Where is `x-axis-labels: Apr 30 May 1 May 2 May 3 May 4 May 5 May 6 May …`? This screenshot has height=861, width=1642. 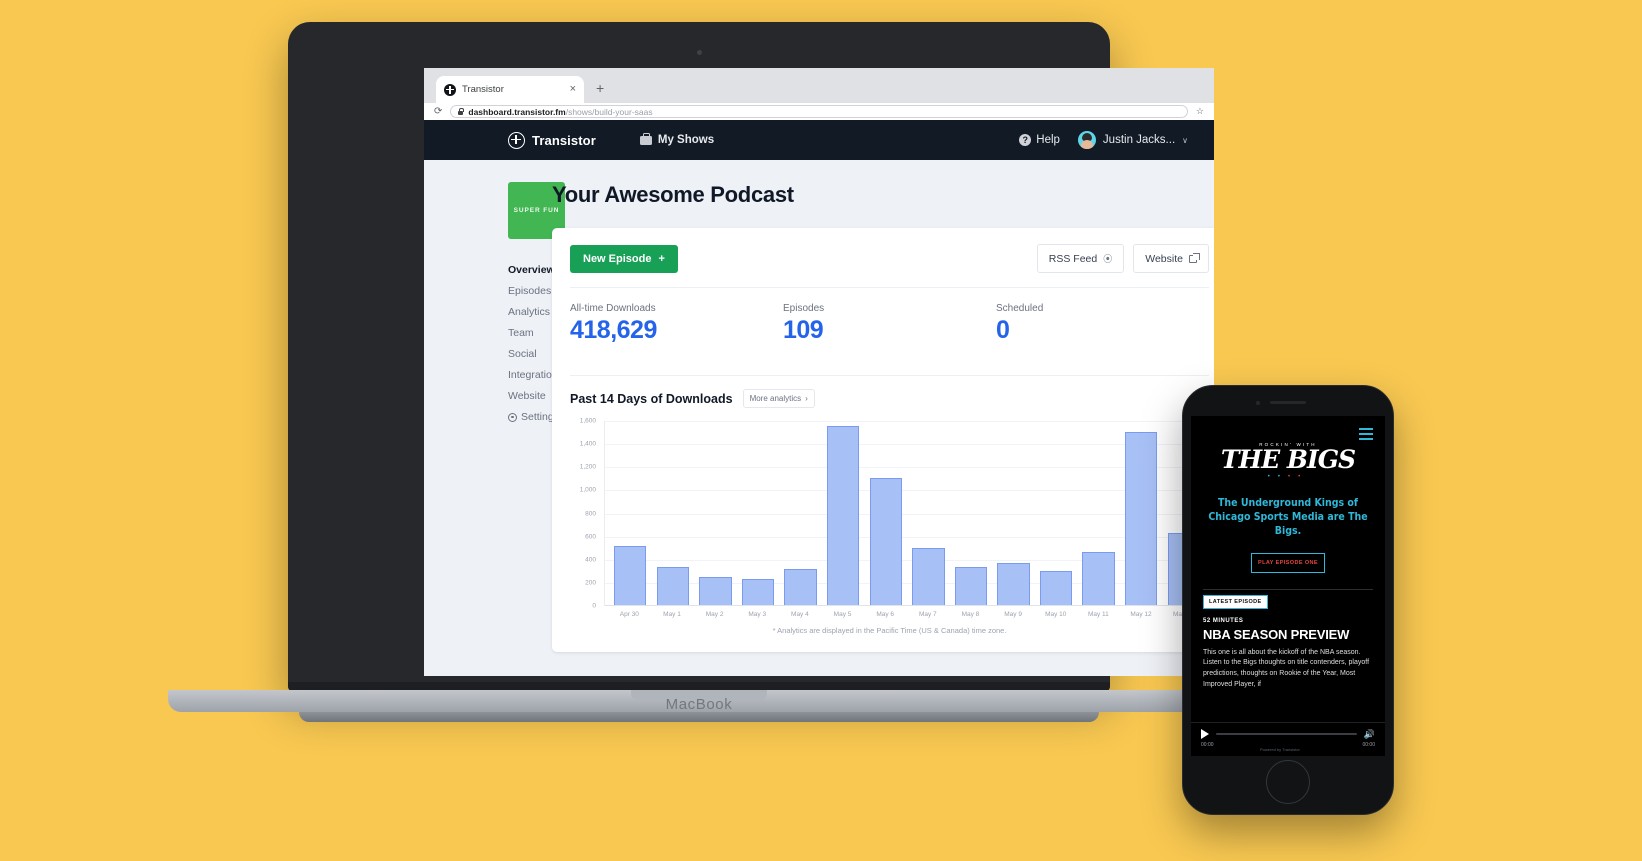
x-axis-labels: Apr 30 May 1 May 2 May 3 May 4 May 5 May 6 May … is located at coordinates (906, 614).